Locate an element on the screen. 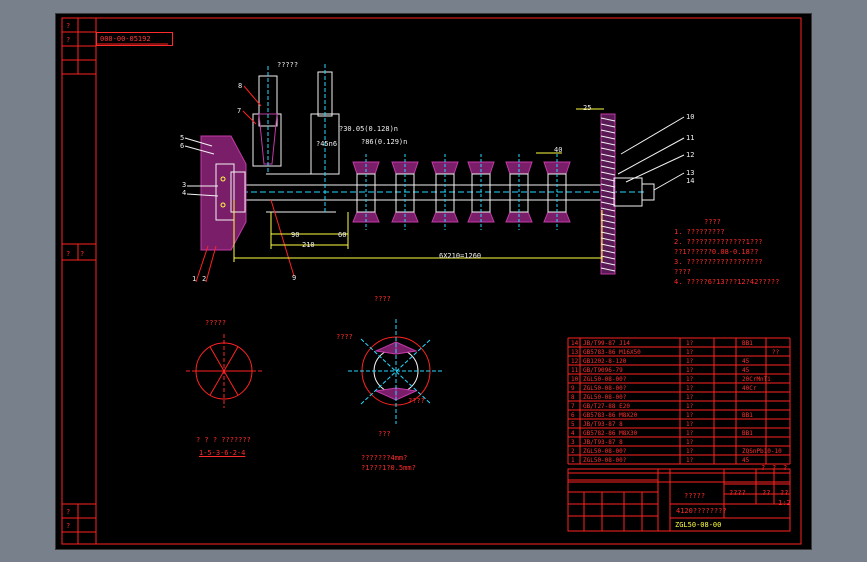  bom-cell: 9 is located at coordinates (573, 388).